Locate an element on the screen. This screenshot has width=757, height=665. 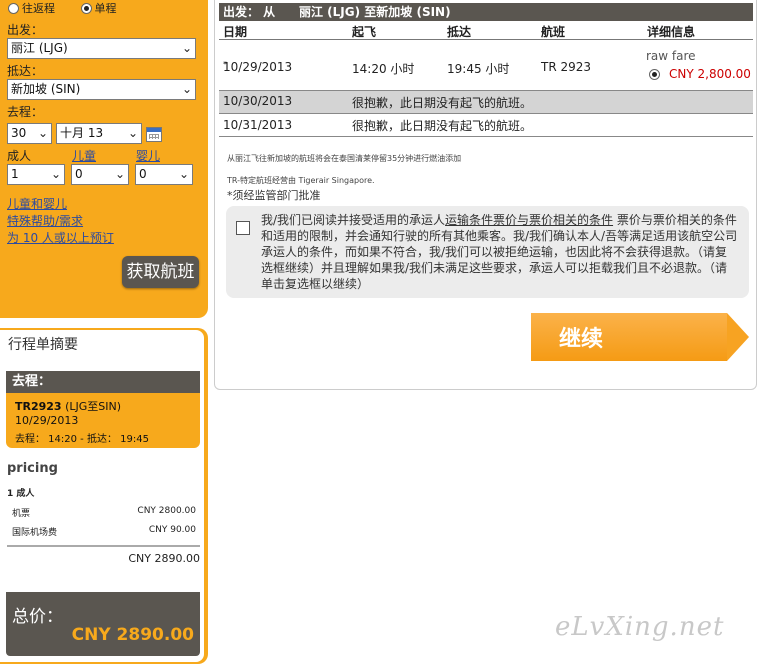
continue-label: 继续 is located at coordinates (581, 339).